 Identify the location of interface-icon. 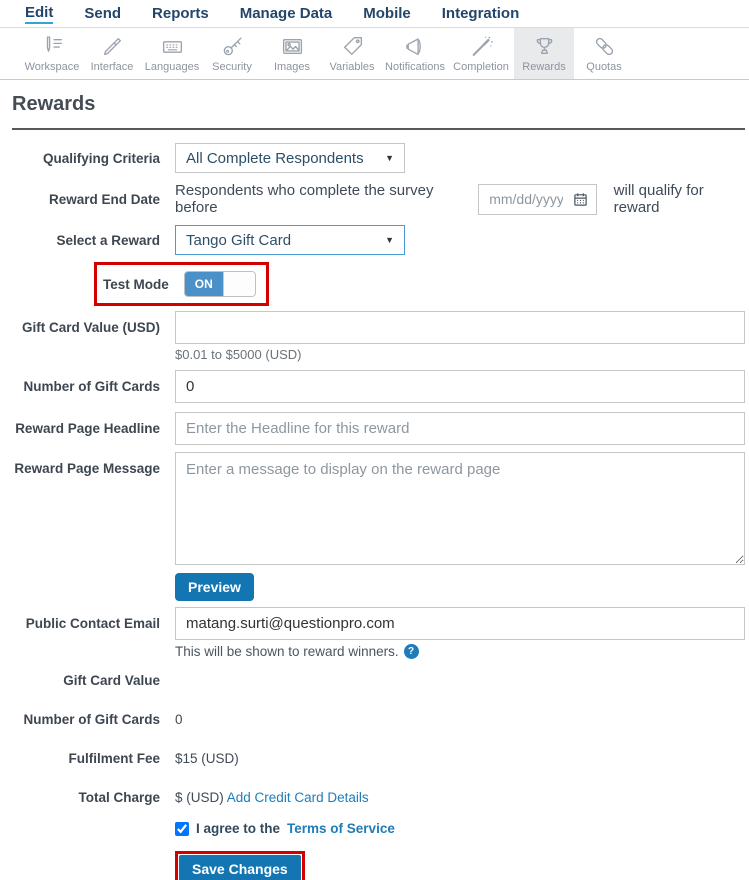
(112, 46).